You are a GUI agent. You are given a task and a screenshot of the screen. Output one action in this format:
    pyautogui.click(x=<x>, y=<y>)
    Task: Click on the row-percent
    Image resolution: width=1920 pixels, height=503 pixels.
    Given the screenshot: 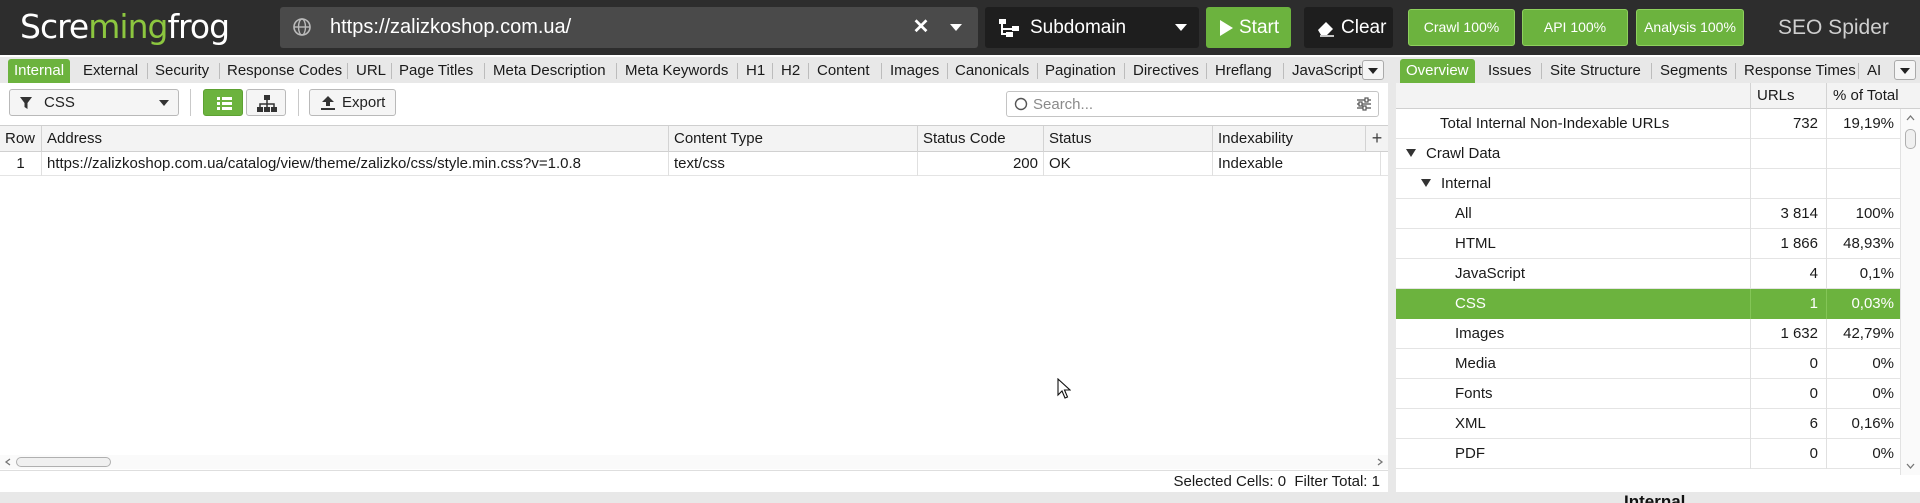 What is the action you would take?
    pyautogui.click(x=1863, y=184)
    